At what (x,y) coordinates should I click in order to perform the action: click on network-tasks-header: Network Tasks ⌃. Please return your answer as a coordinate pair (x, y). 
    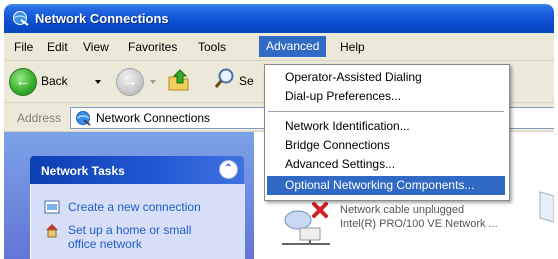
    Looking at the image, I should click on (137, 170).